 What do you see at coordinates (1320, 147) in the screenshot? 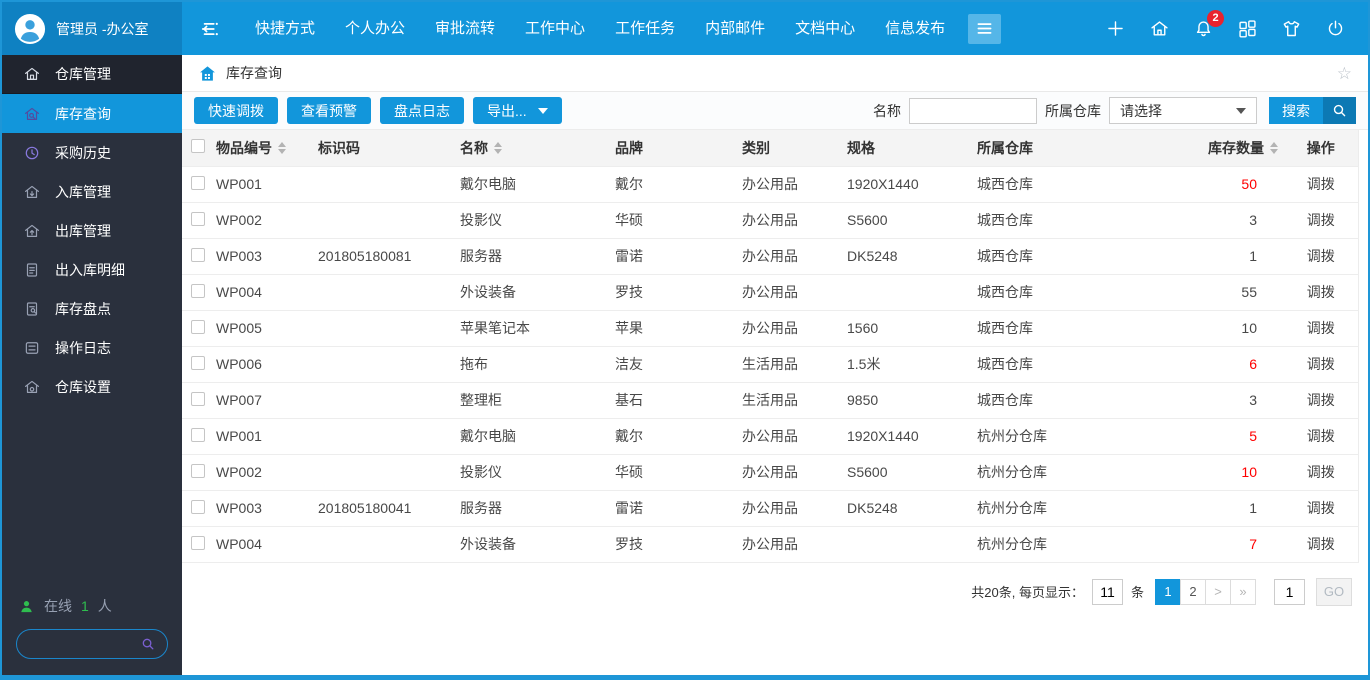
I see `column-label: 操作` at bounding box center [1320, 147].